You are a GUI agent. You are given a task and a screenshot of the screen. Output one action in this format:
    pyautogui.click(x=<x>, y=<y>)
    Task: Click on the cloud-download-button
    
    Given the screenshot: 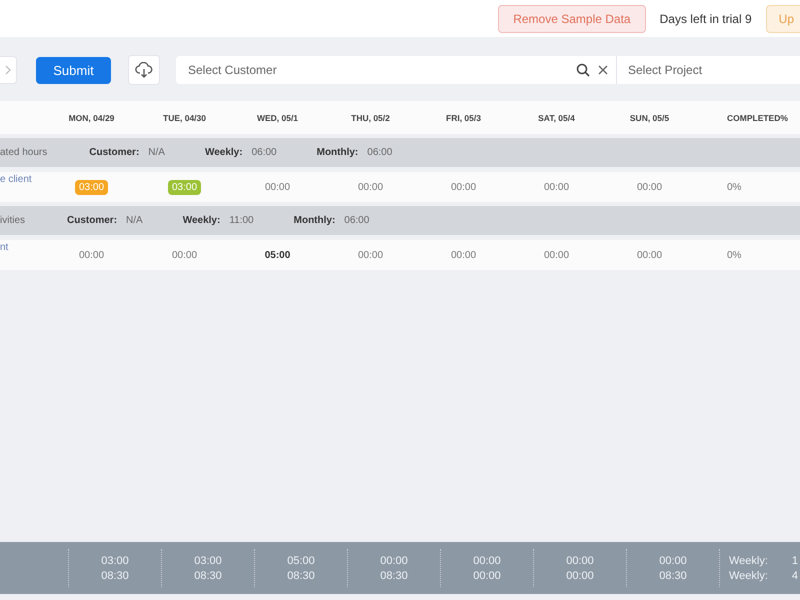 What is the action you would take?
    pyautogui.click(x=144, y=70)
    